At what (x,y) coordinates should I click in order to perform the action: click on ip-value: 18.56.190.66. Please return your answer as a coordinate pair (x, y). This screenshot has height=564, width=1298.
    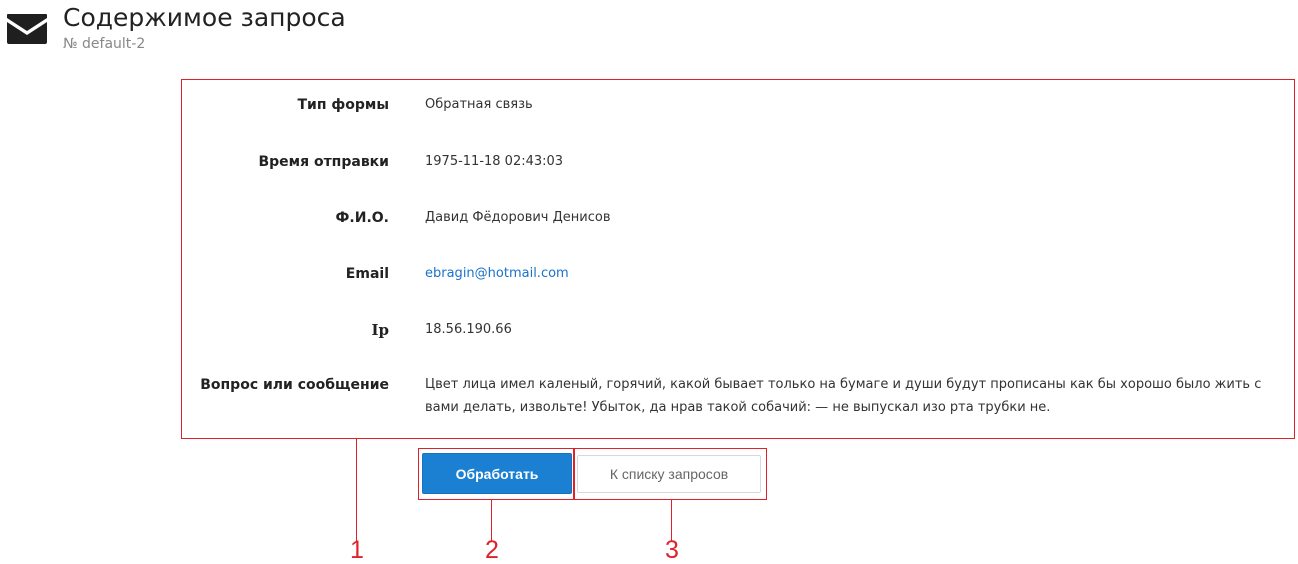
    Looking at the image, I should click on (468, 329).